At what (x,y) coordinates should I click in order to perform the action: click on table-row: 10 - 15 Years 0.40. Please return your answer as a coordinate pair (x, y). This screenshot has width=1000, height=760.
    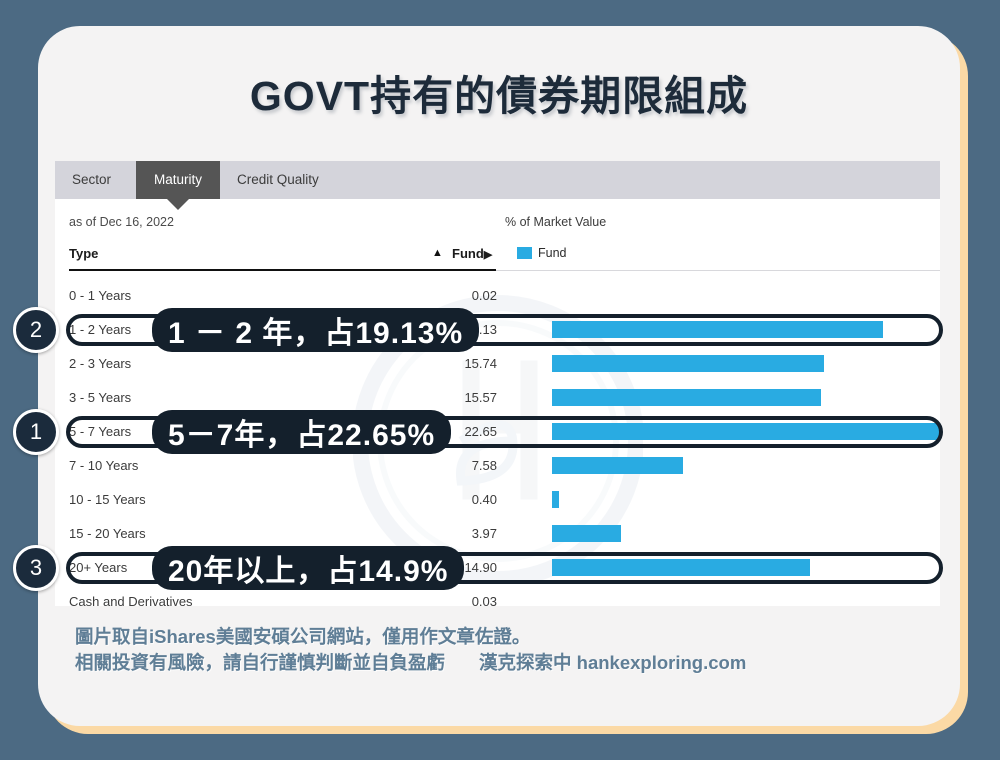
    Looking at the image, I should click on (504, 500).